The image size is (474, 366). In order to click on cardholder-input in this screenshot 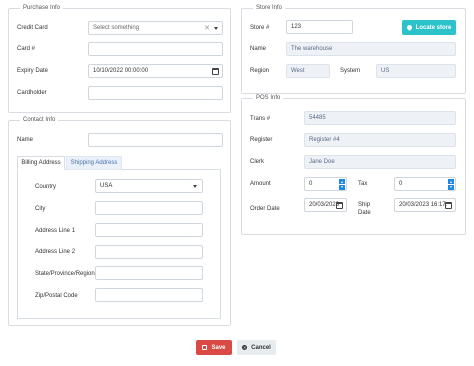, I will do `click(155, 93)`.